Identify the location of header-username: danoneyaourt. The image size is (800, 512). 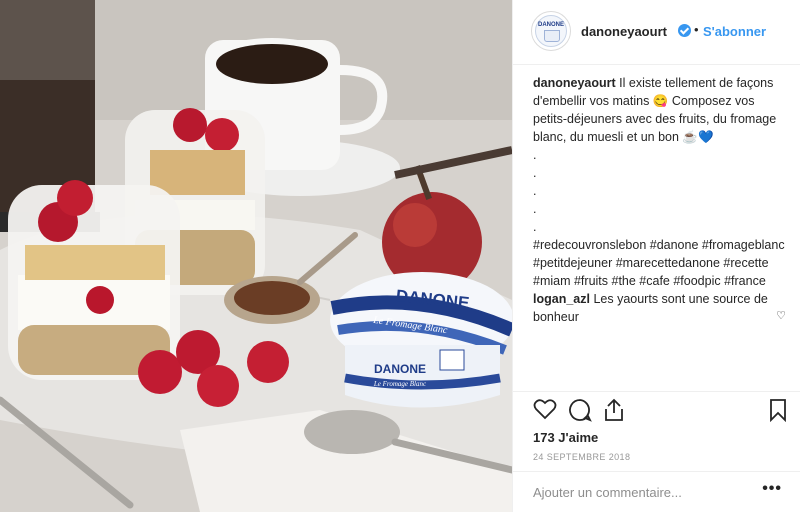
(624, 31).